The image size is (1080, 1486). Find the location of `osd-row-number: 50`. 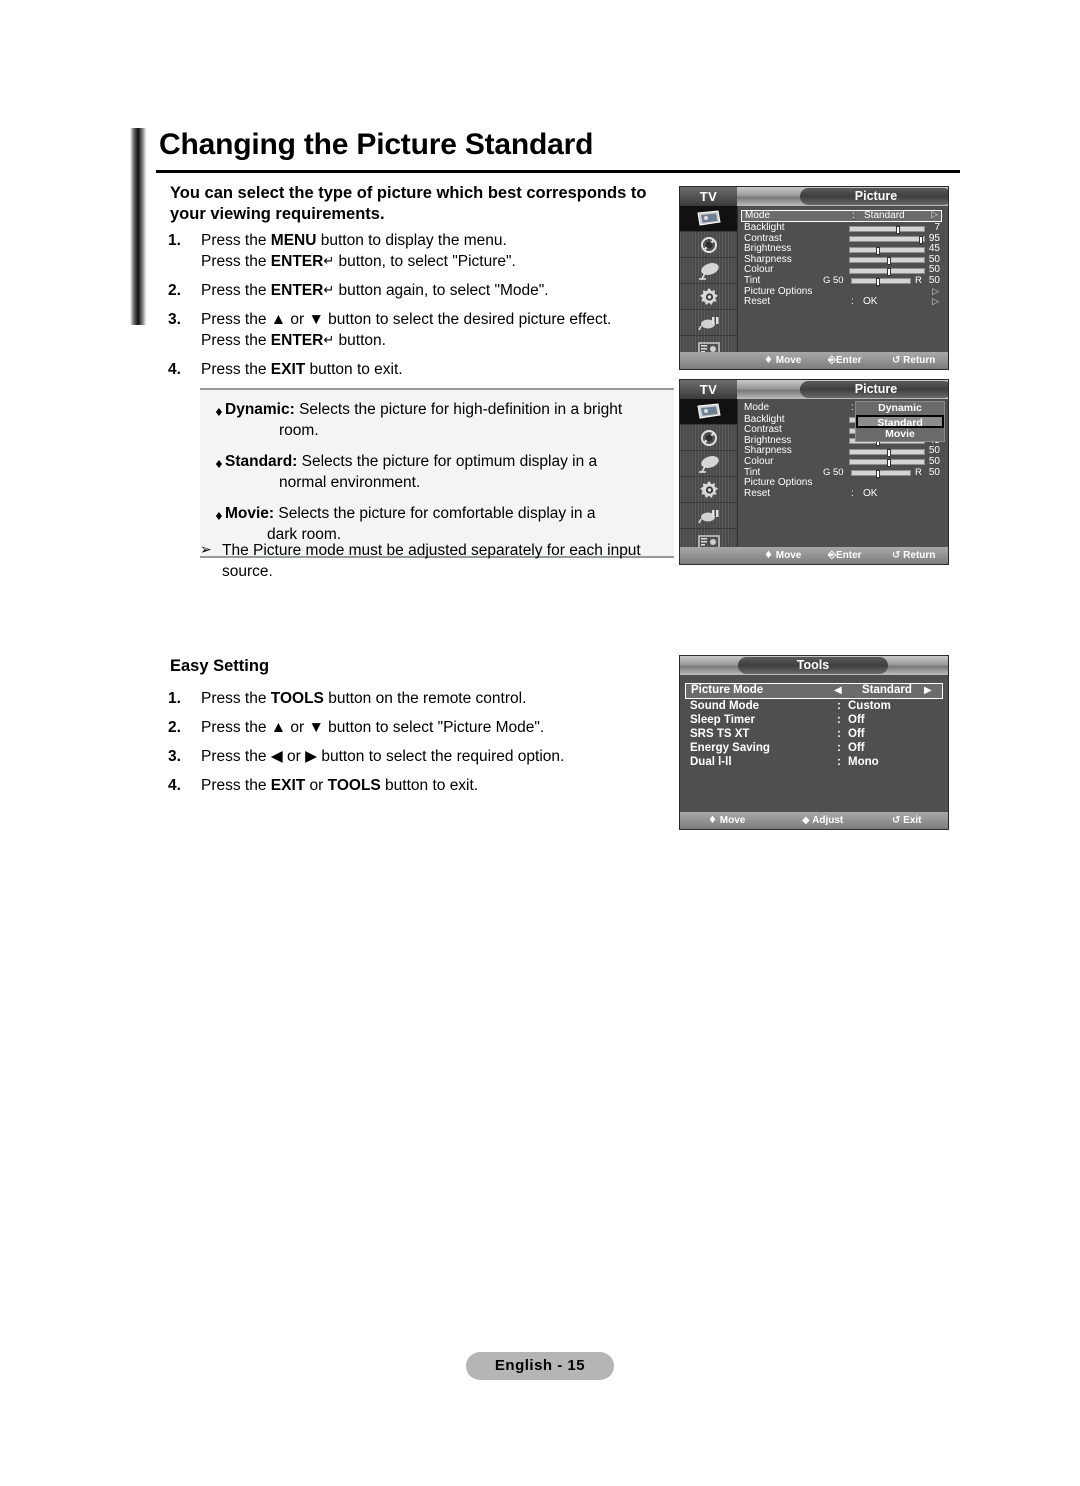

osd-row-number: 50 is located at coordinates (934, 461).